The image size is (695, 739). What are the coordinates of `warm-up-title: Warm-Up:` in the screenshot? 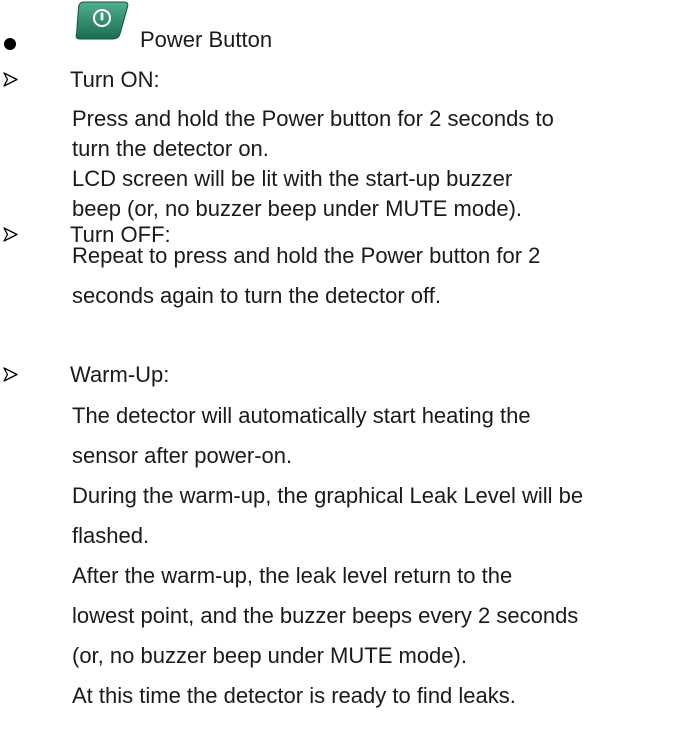 It's located at (120, 374).